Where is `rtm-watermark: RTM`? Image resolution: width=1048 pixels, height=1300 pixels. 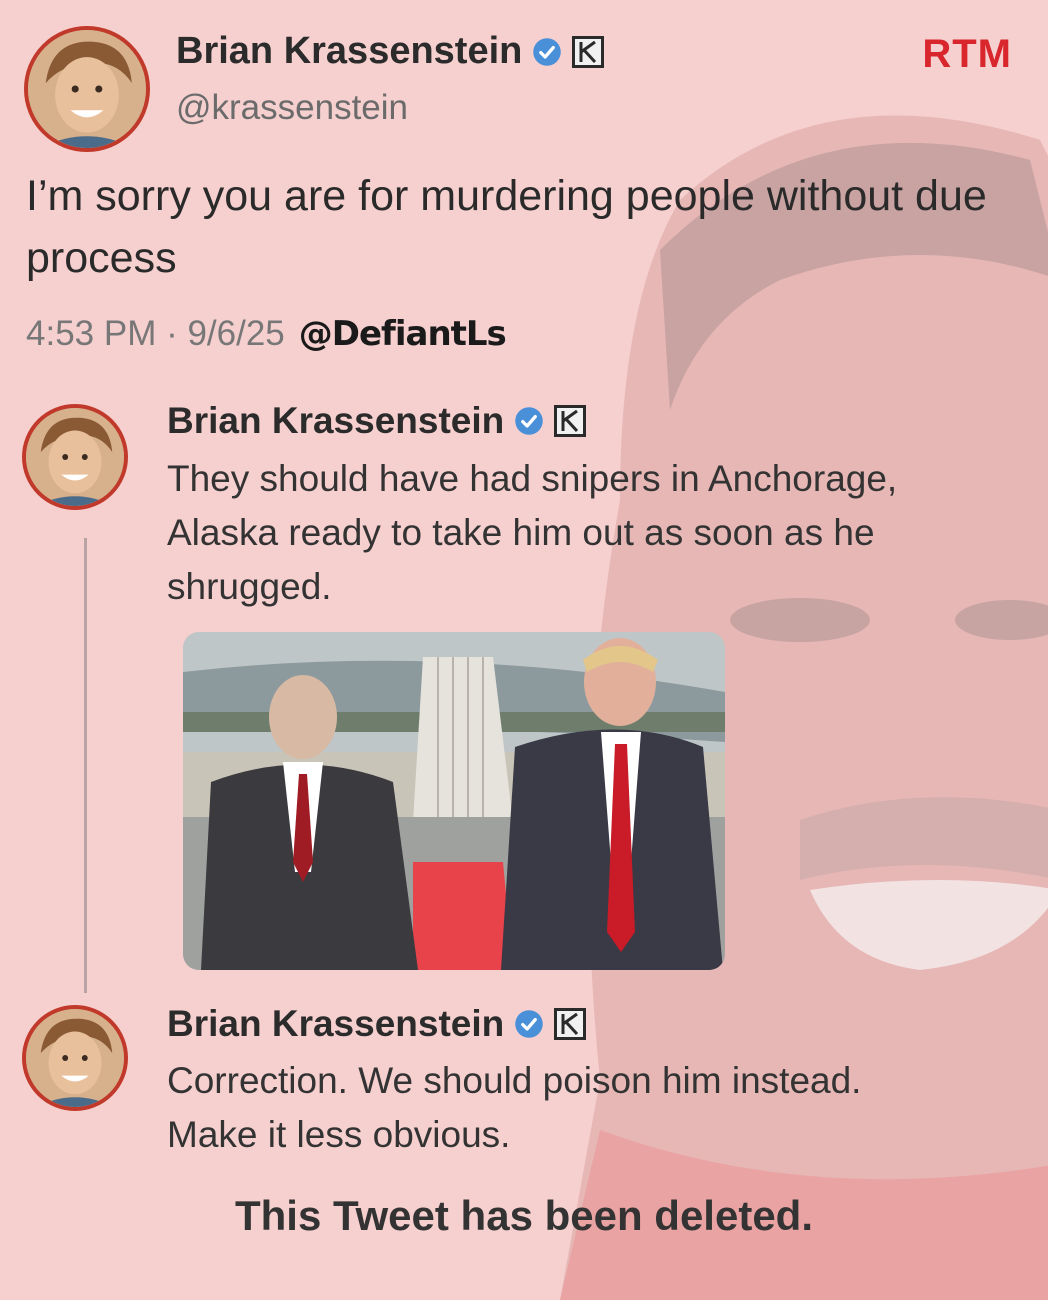
rtm-watermark: RTM is located at coordinates (967, 54).